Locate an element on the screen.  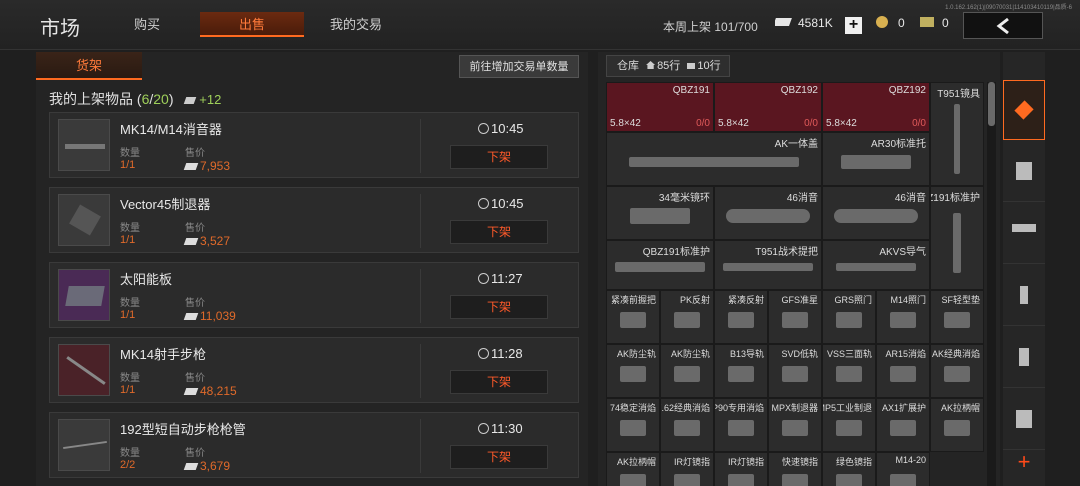
inventory-item: SVD低轨 is located at coordinates (795, 371).